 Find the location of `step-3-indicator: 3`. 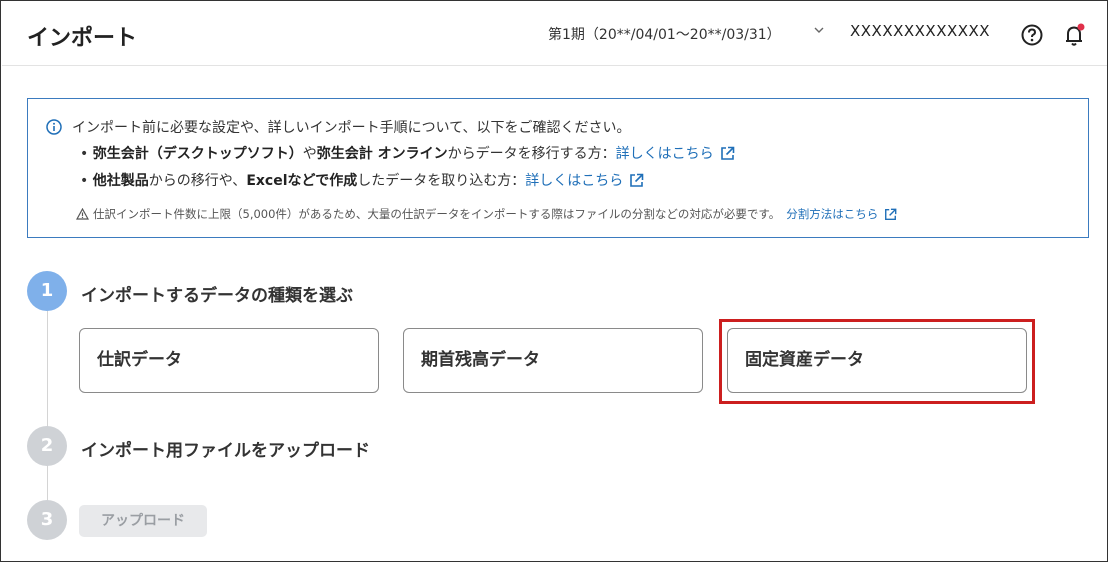

step-3-indicator: 3 is located at coordinates (47, 520).